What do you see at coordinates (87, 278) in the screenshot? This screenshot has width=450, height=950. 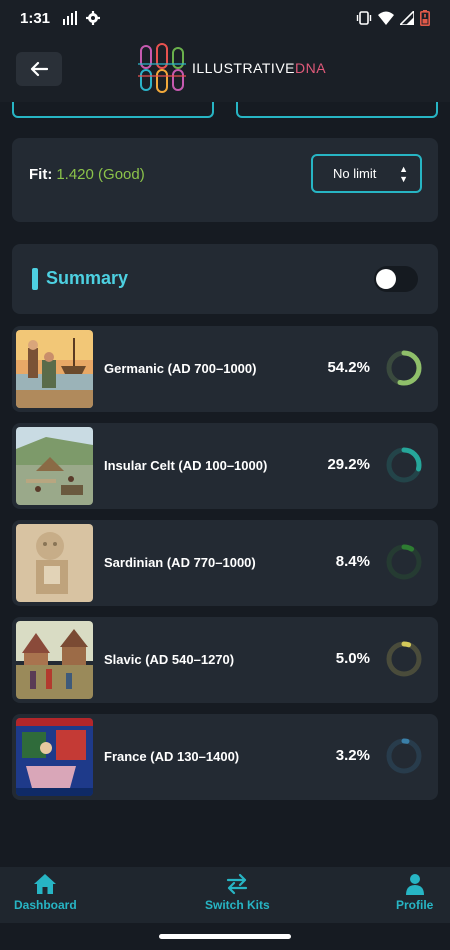 I see `summary-title: Summary` at bounding box center [87, 278].